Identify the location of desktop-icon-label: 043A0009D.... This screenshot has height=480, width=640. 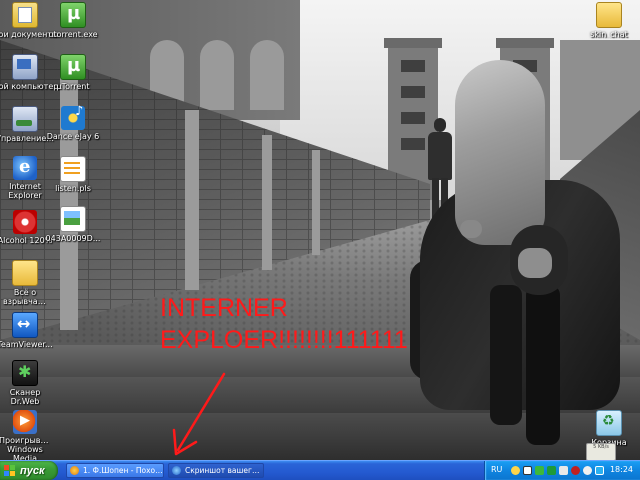
(73, 238).